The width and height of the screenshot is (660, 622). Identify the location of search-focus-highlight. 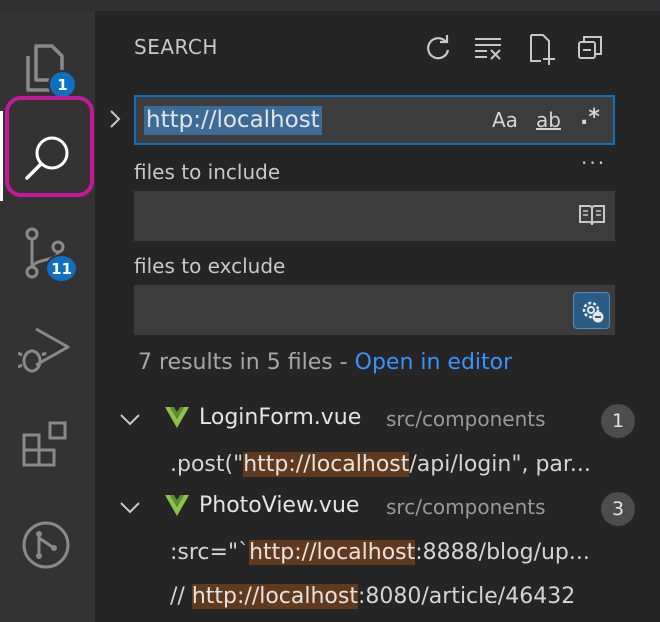
(49, 146).